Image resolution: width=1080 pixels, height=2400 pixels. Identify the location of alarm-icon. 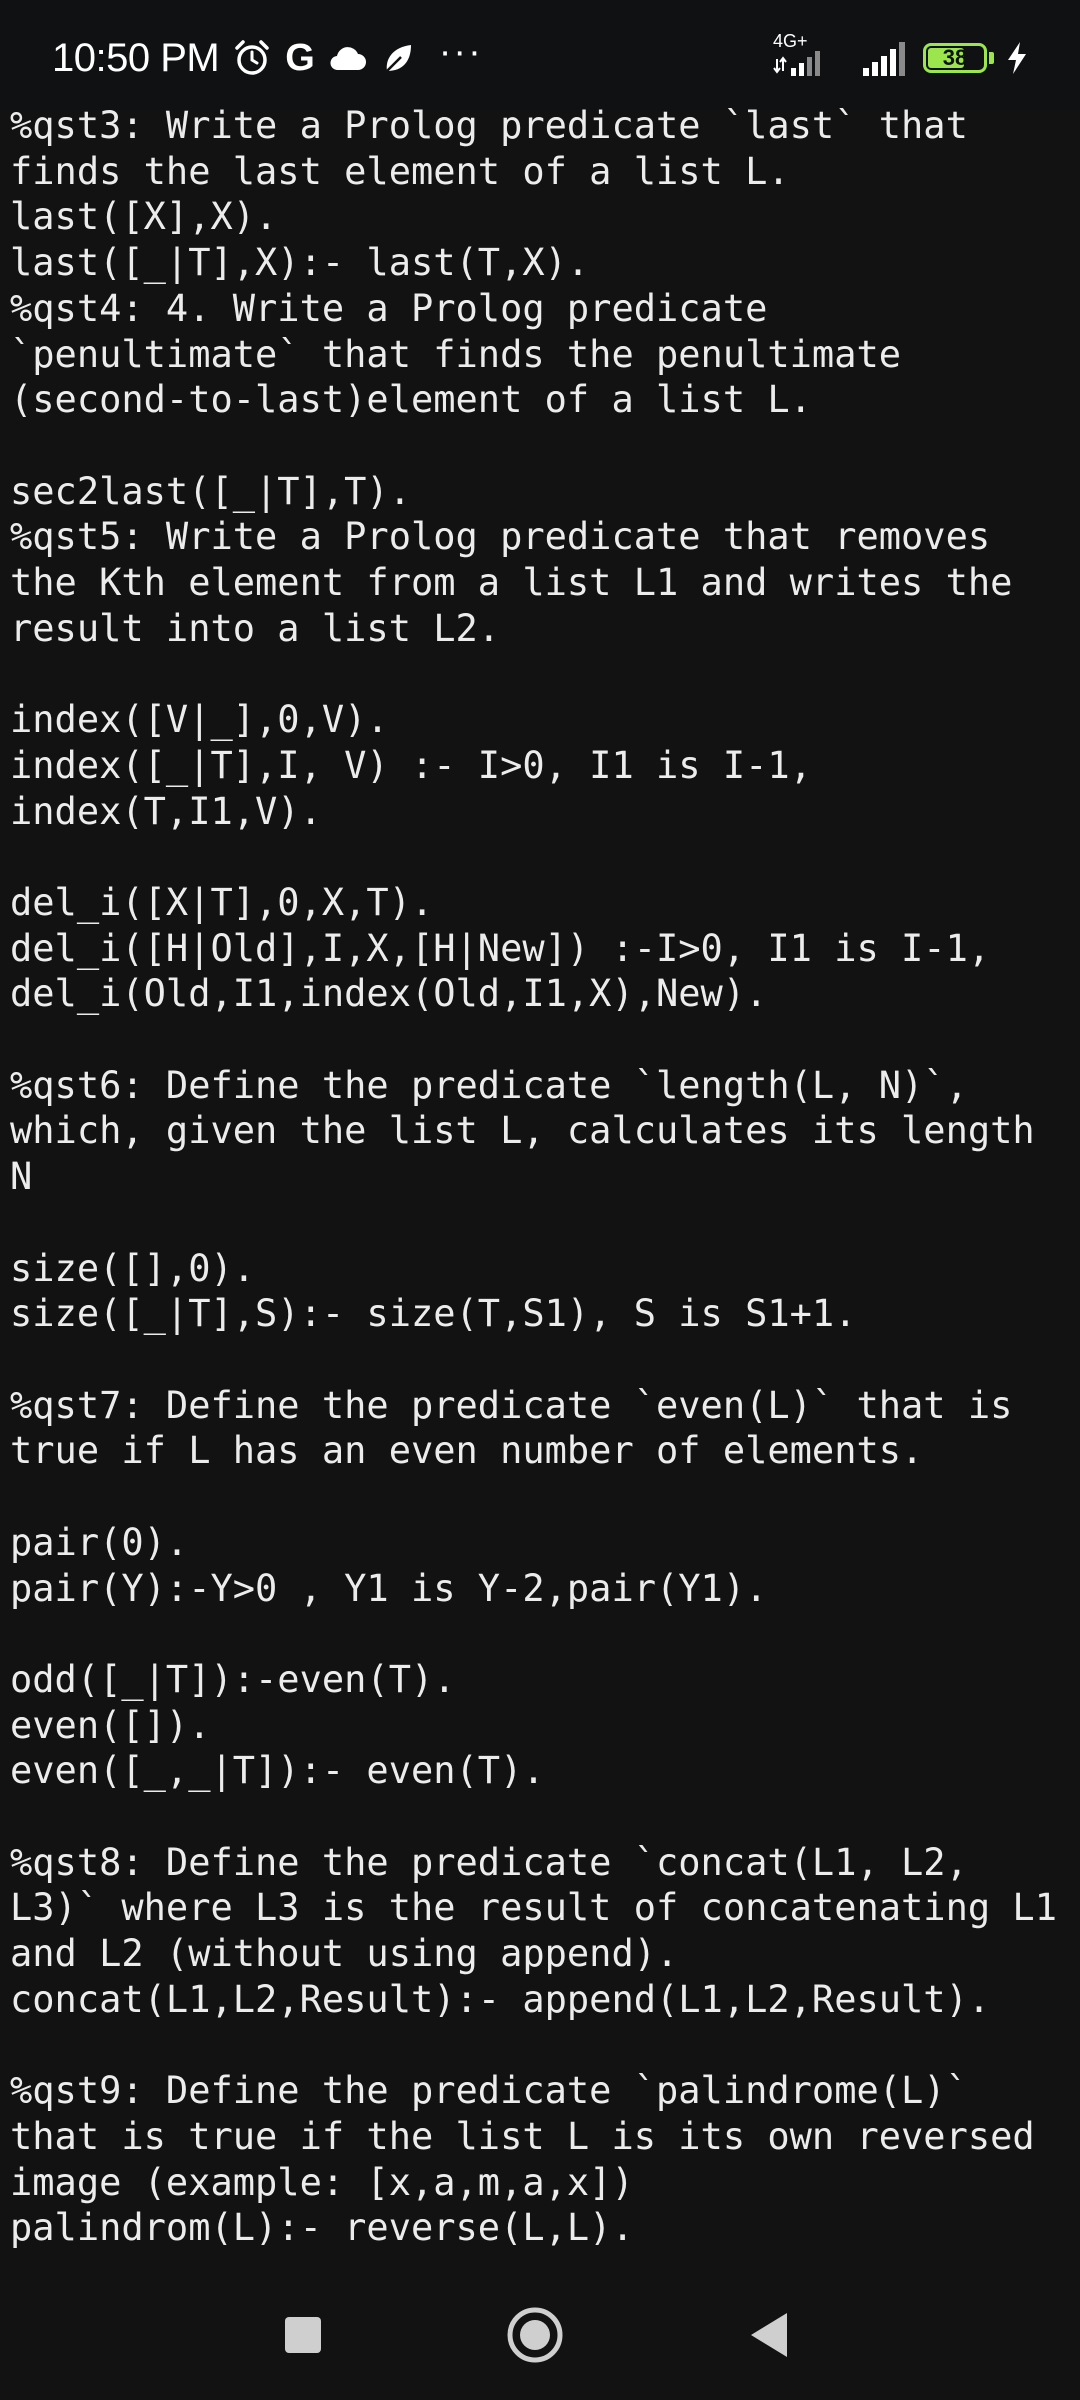
(252, 58).